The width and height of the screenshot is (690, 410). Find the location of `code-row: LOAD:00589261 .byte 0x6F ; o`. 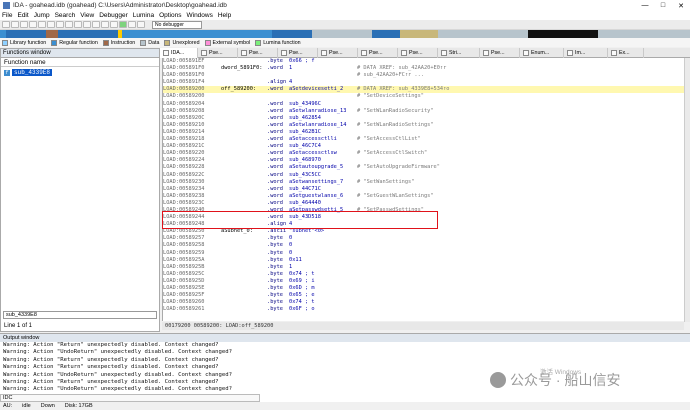

code-row: LOAD:00589261 .byte 0x6F ; o is located at coordinates (423, 309).